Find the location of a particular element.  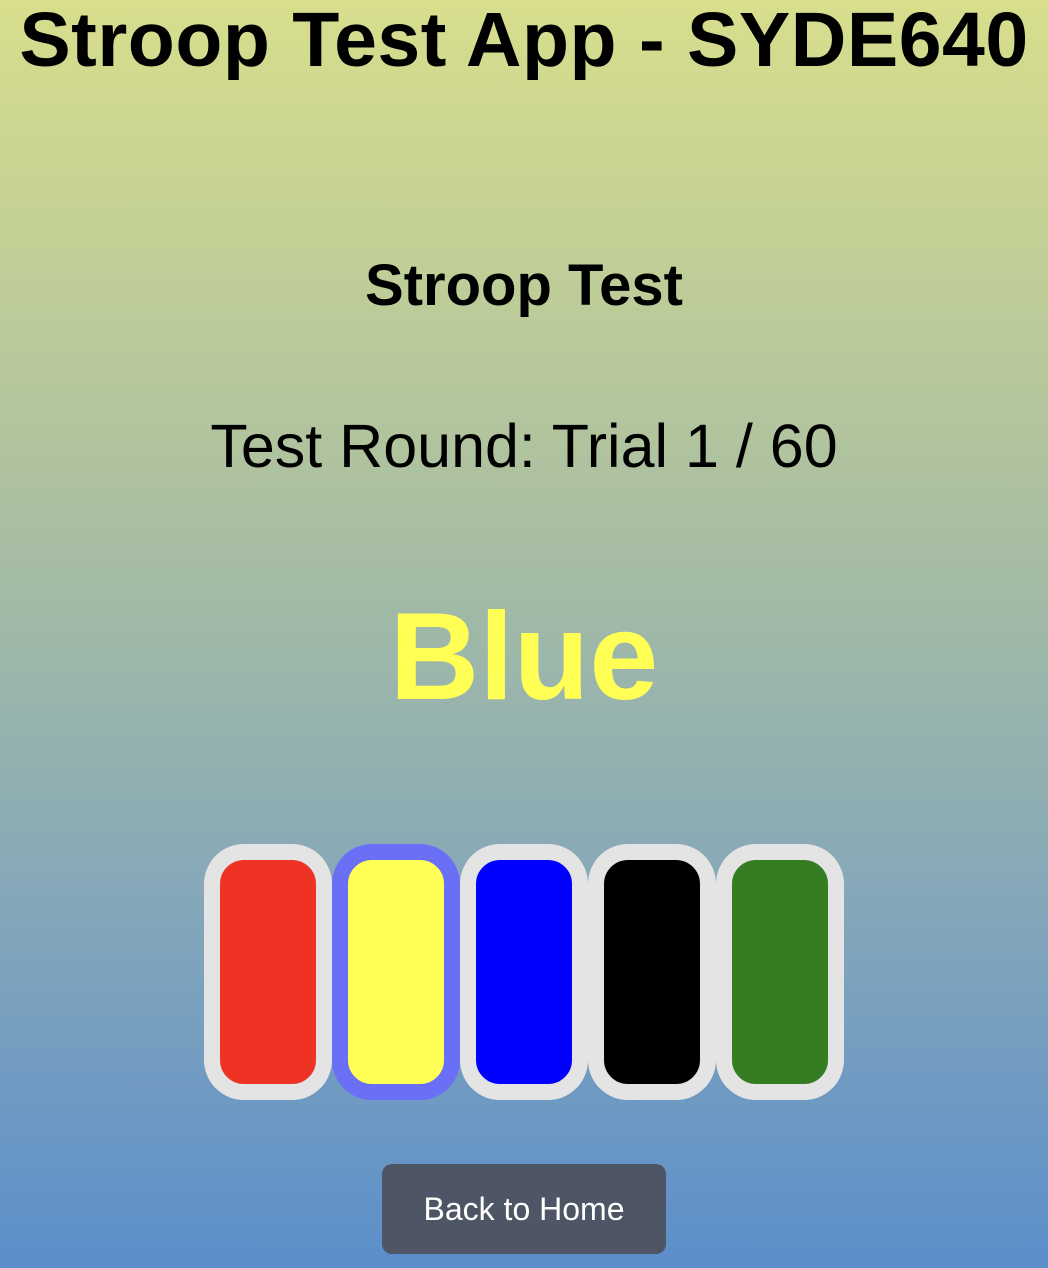

trial-counter: Test Round: Trial 1 / 60 is located at coordinates (524, 446).